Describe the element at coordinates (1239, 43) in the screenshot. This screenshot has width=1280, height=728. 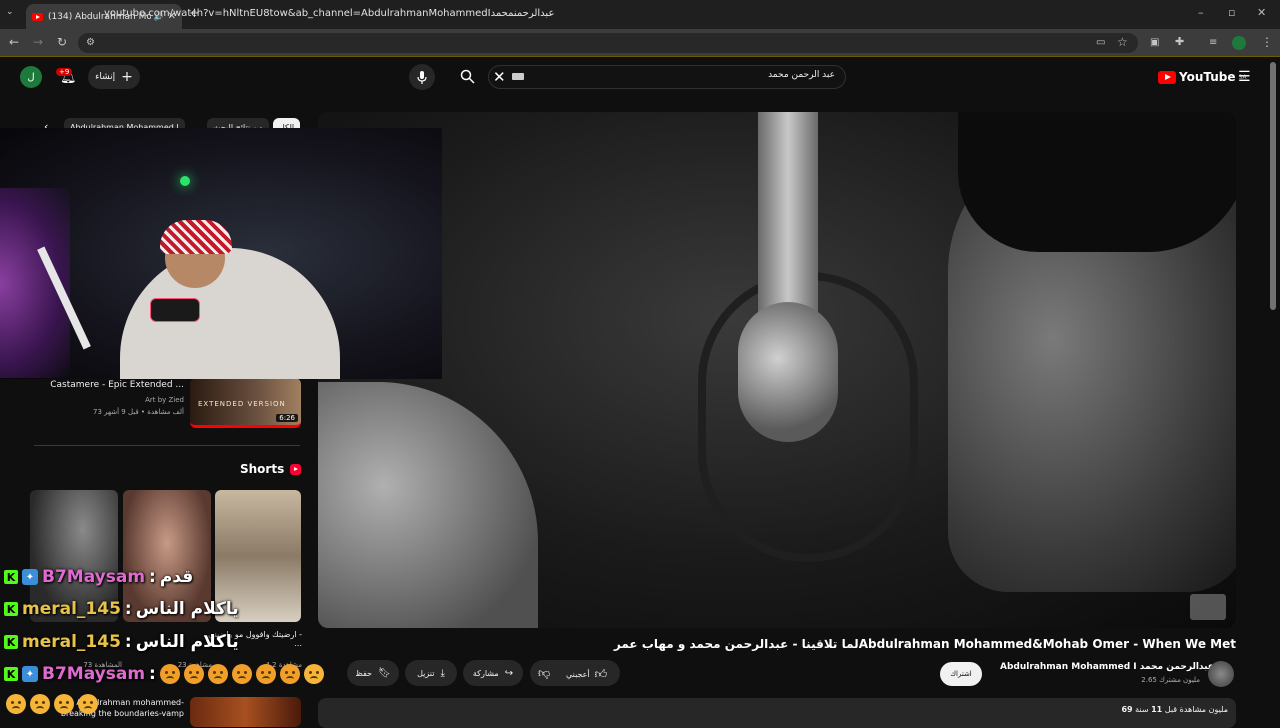
I see `profile-avatar` at that location.